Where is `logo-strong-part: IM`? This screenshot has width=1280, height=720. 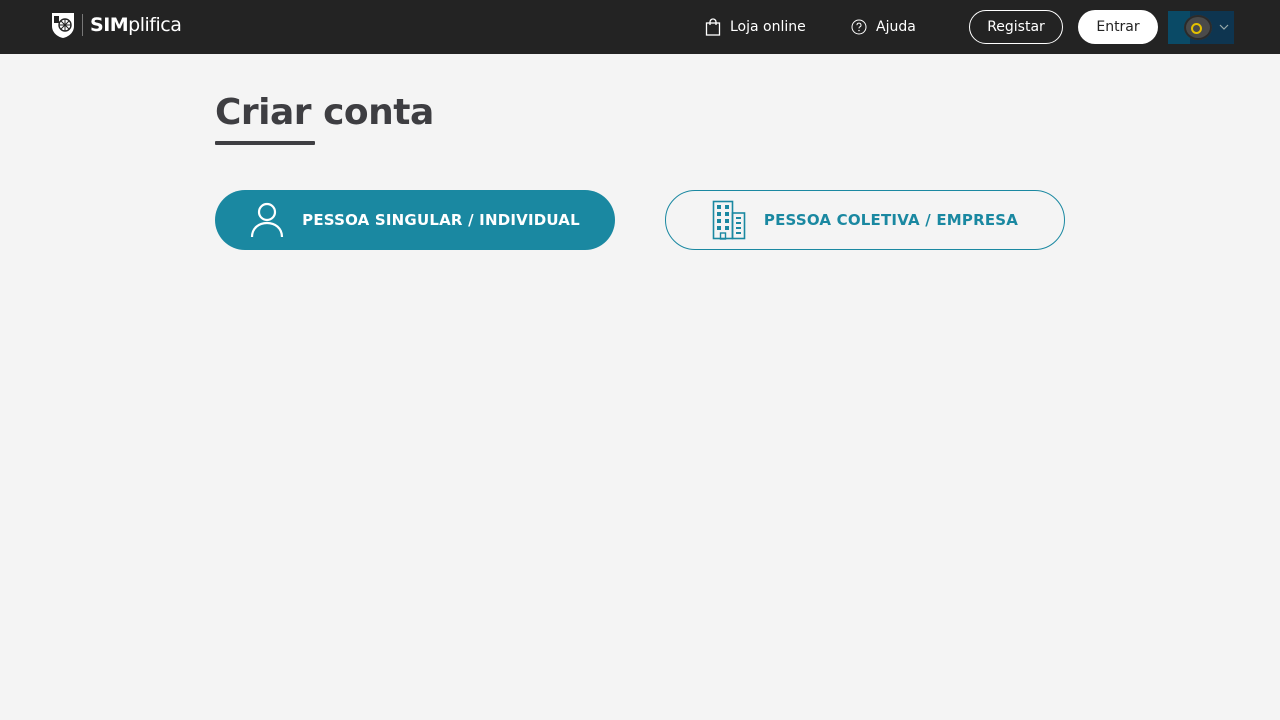
logo-strong-part: IM is located at coordinates (116, 25).